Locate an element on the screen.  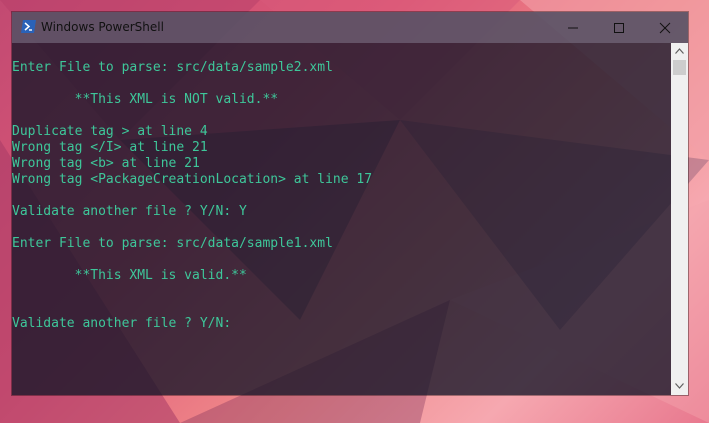
chevron-down-icon is located at coordinates (679, 386).